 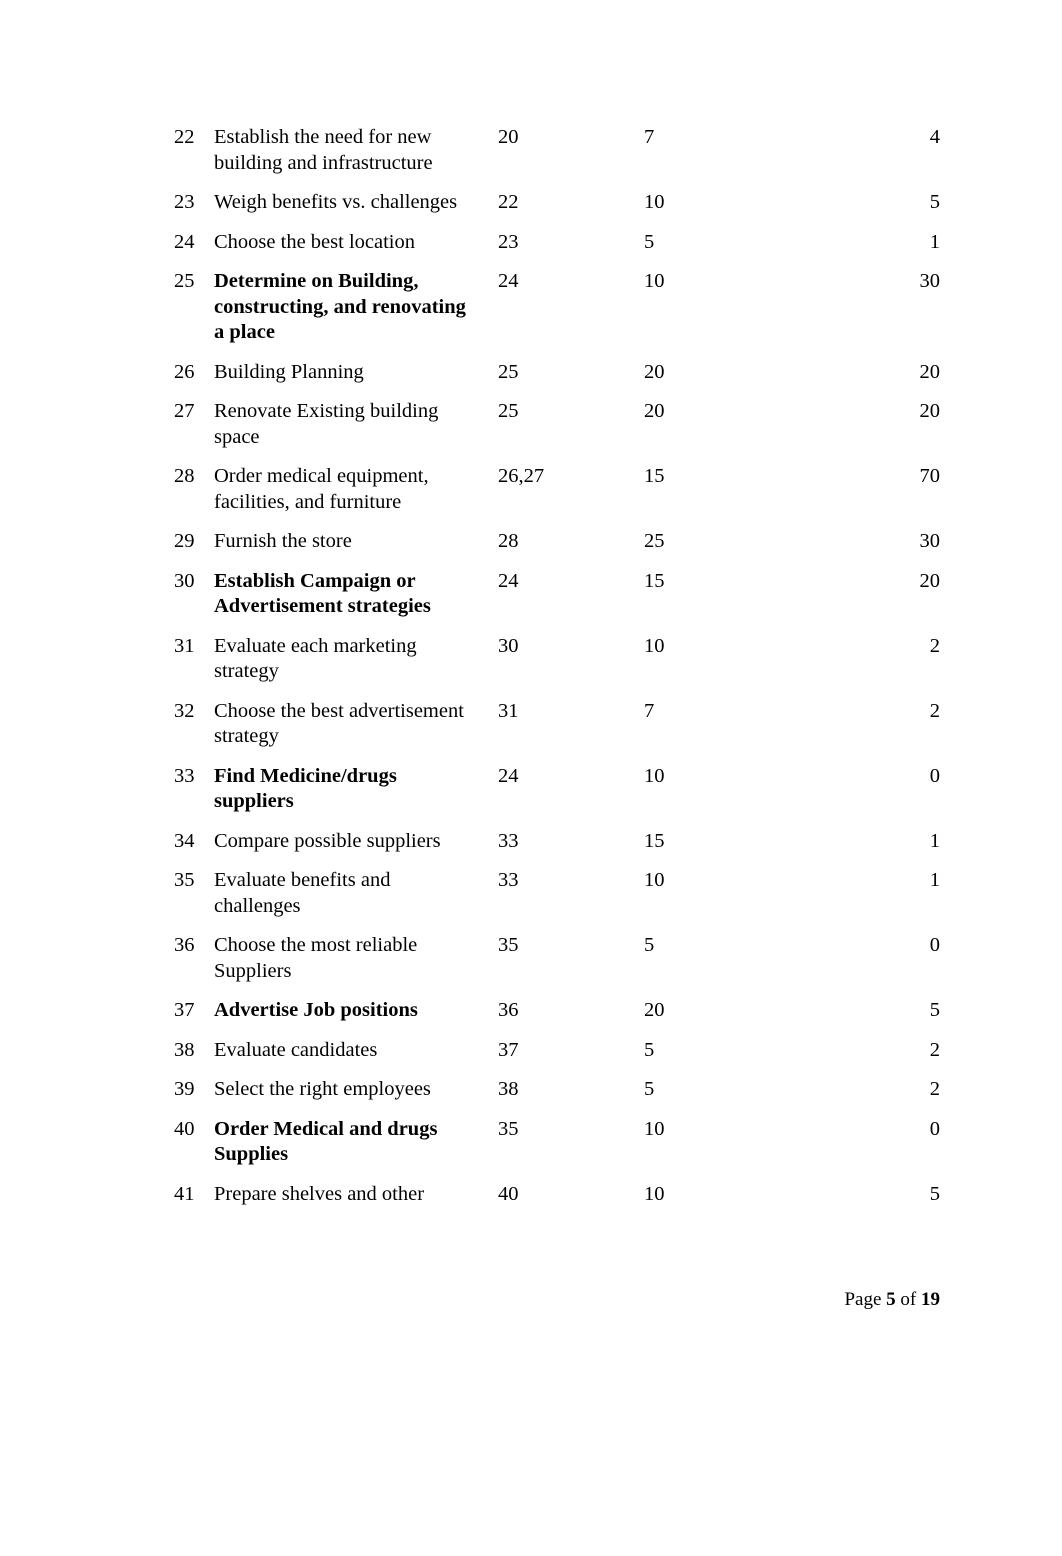 I want to click on task-description-cell: Prepare shelves and other, so click(x=319, y=1193).